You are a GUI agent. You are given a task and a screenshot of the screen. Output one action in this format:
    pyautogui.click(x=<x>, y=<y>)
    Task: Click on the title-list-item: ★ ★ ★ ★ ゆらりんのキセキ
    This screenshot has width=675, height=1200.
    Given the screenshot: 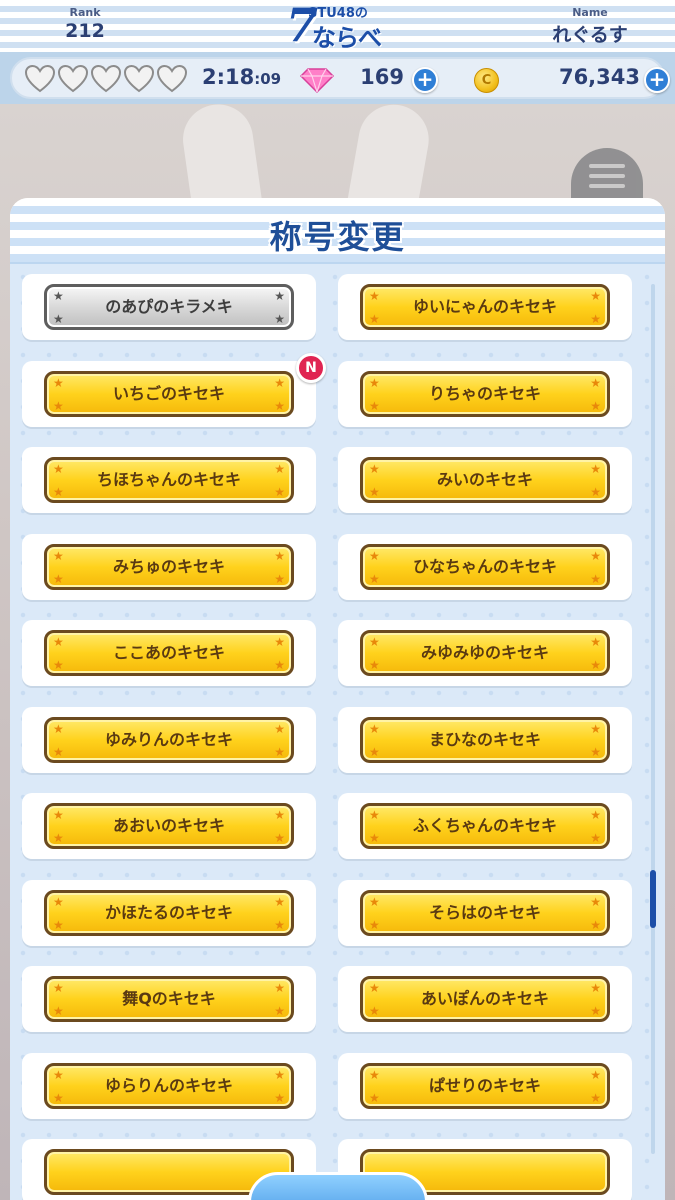 What is the action you would take?
    pyautogui.click(x=169, y=1085)
    